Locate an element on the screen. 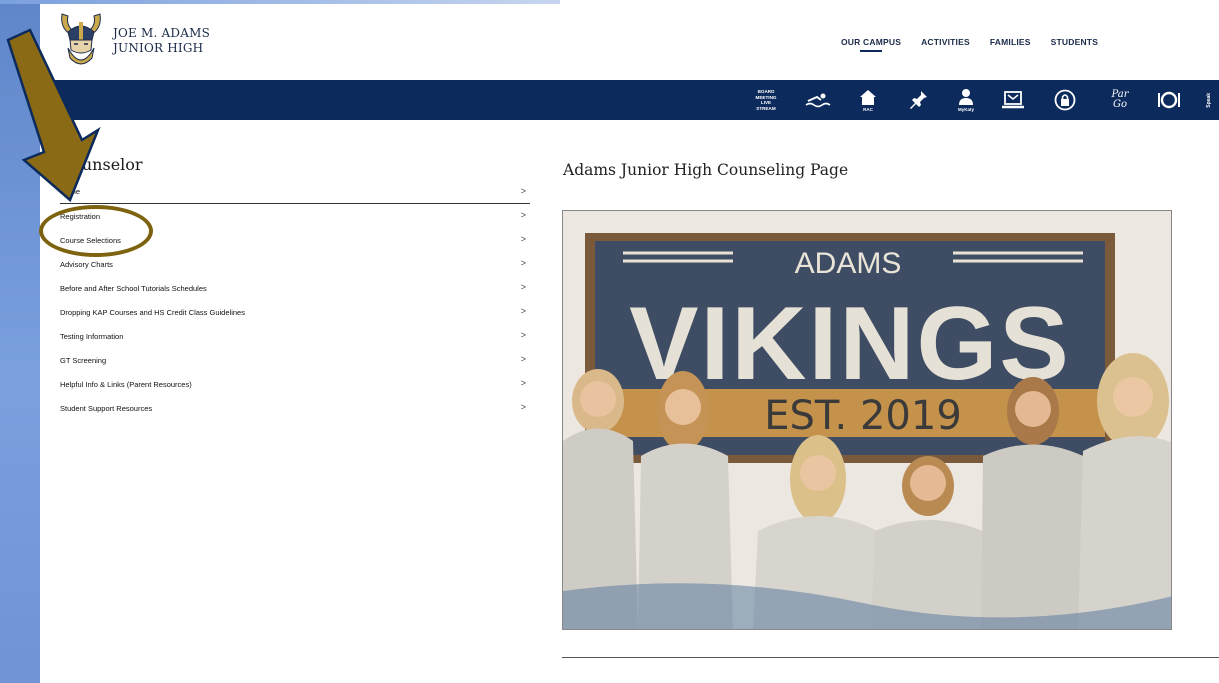 This screenshot has width=1219, height=683. sidebar-item-student-support: Student Support Resources > is located at coordinates (295, 408).